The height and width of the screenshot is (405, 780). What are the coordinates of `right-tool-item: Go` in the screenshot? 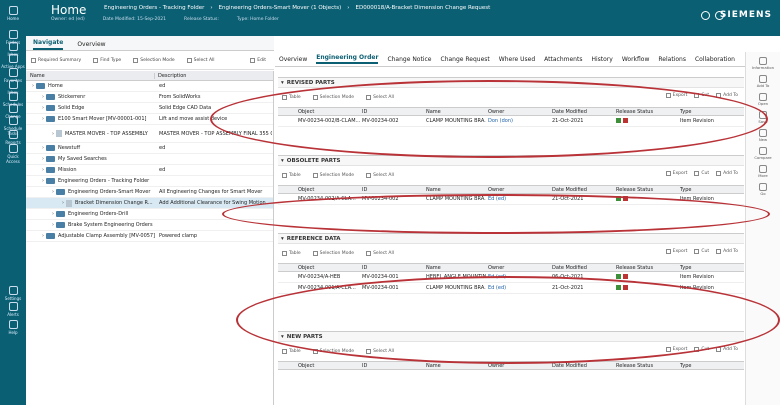 It's located at (763, 189).